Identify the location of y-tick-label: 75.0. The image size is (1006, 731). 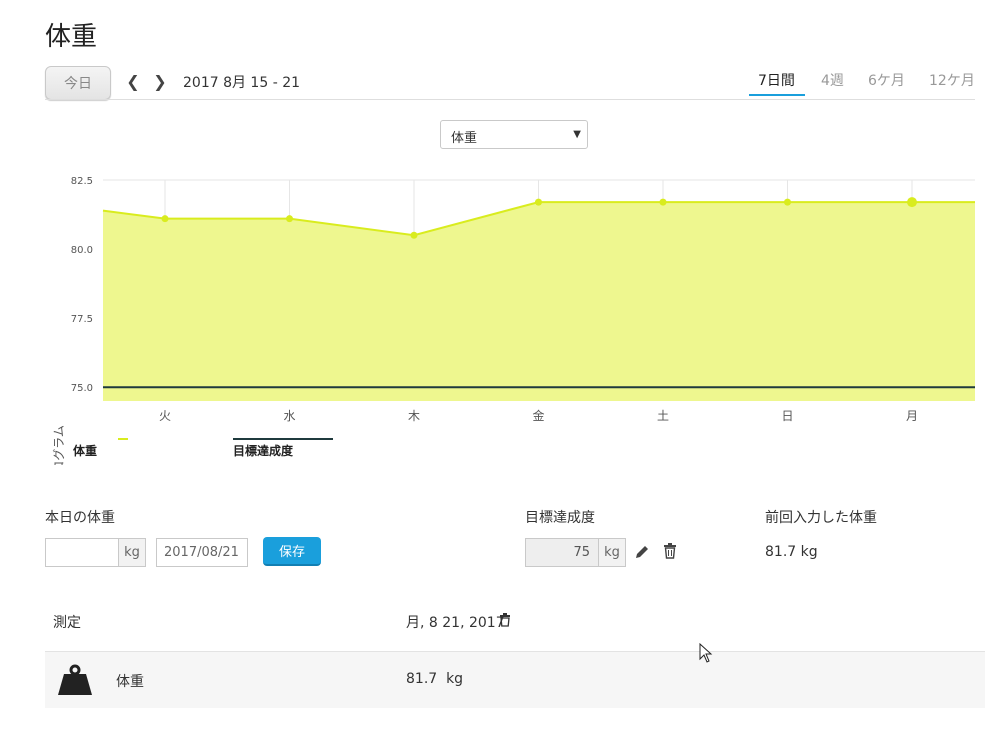
(82, 388).